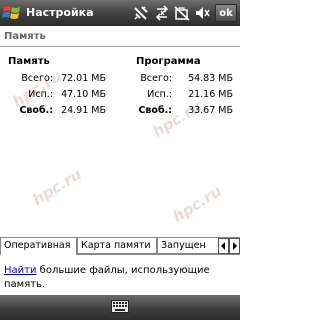  Describe the element at coordinates (38, 246) in the screenshot. I see `tab-ram: Оперативная` at that location.